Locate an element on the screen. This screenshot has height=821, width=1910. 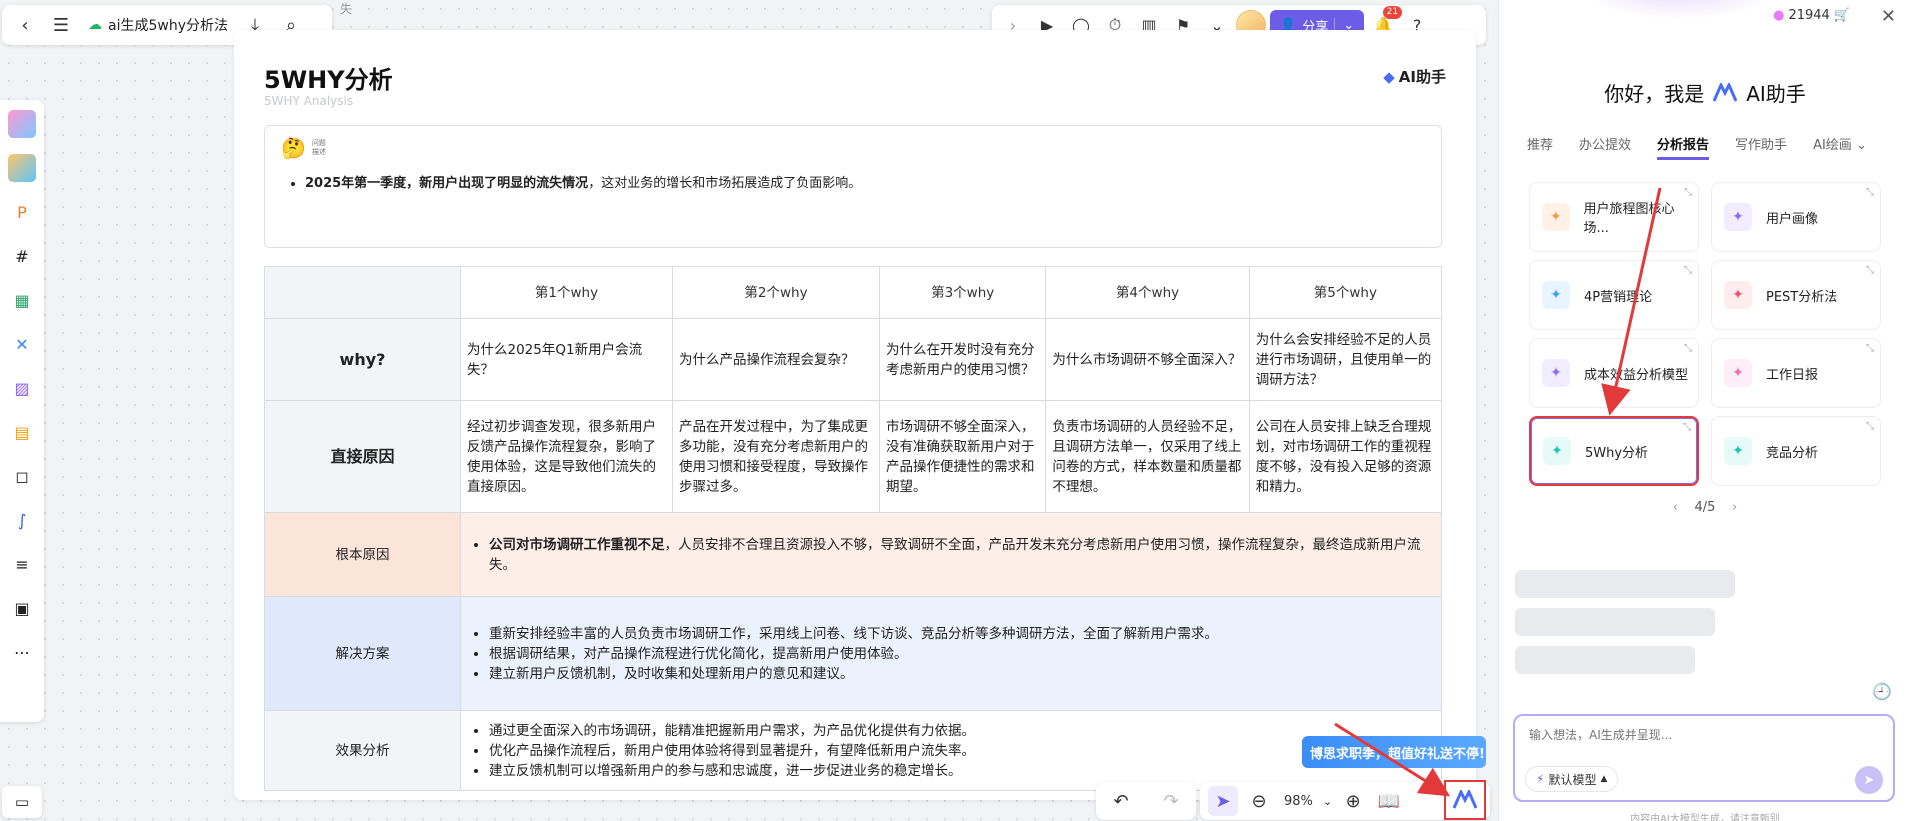
mindmap-icon: ✕ is located at coordinates (22, 344).